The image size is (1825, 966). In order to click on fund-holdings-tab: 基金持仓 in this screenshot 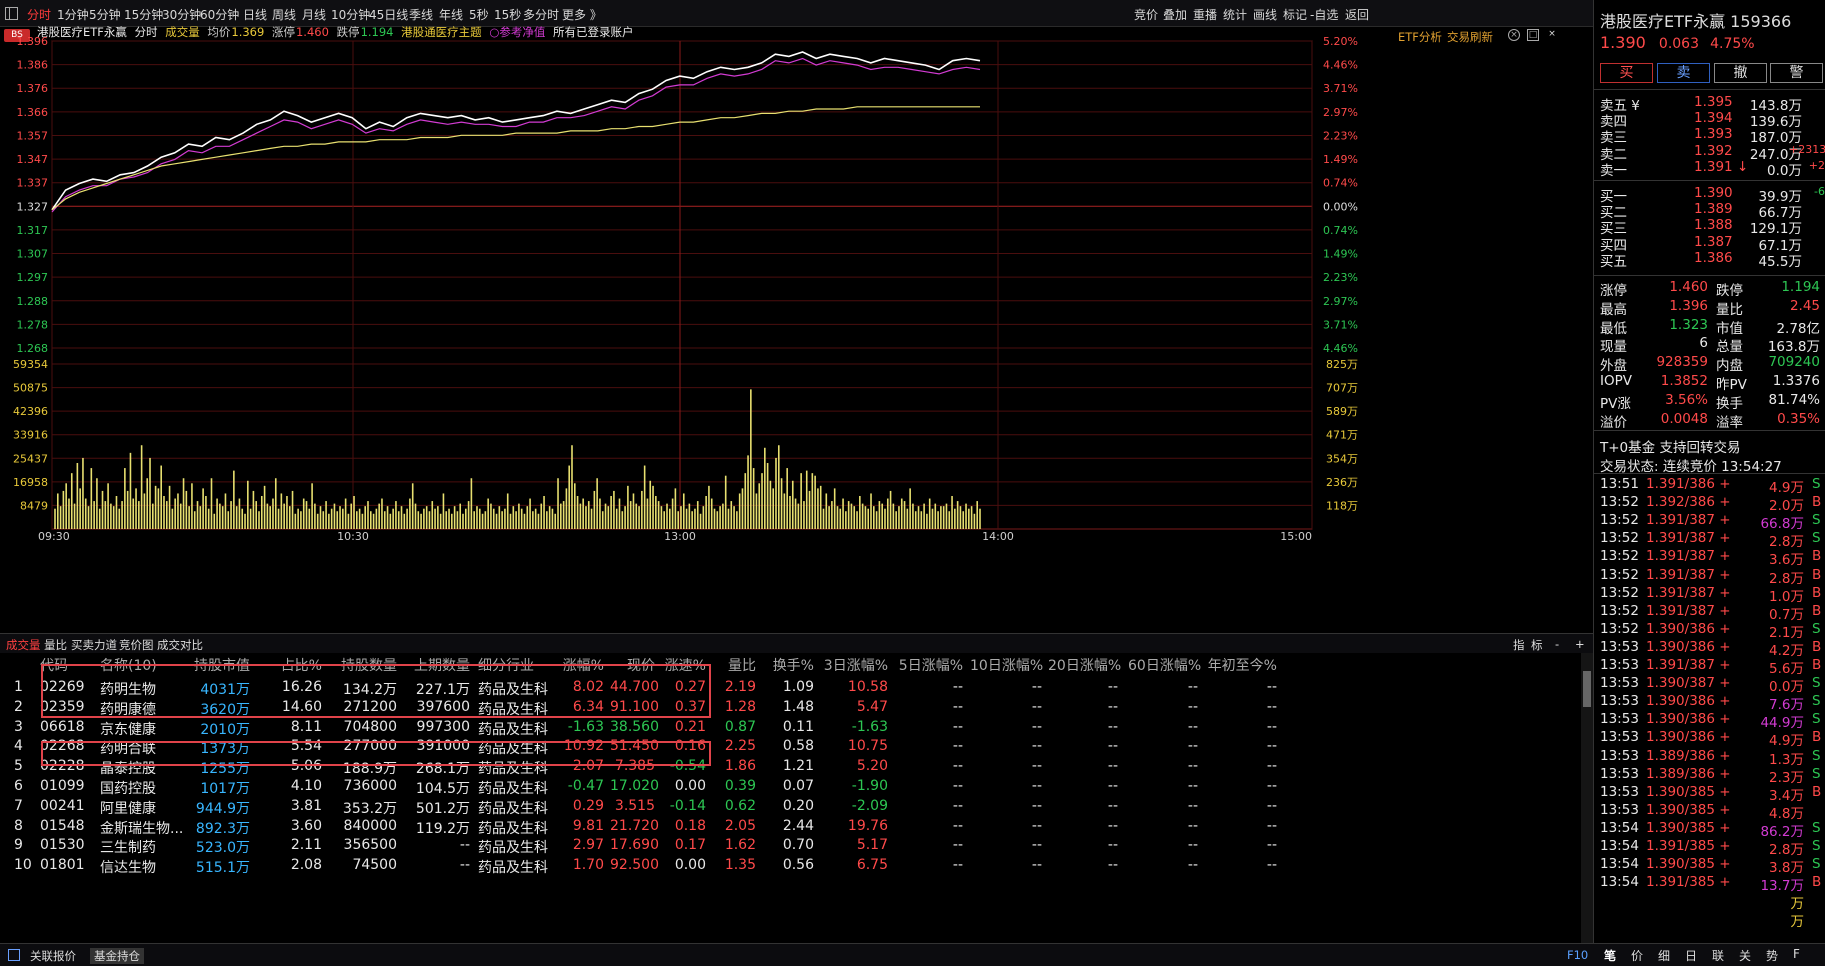, I will do `click(117, 956)`.